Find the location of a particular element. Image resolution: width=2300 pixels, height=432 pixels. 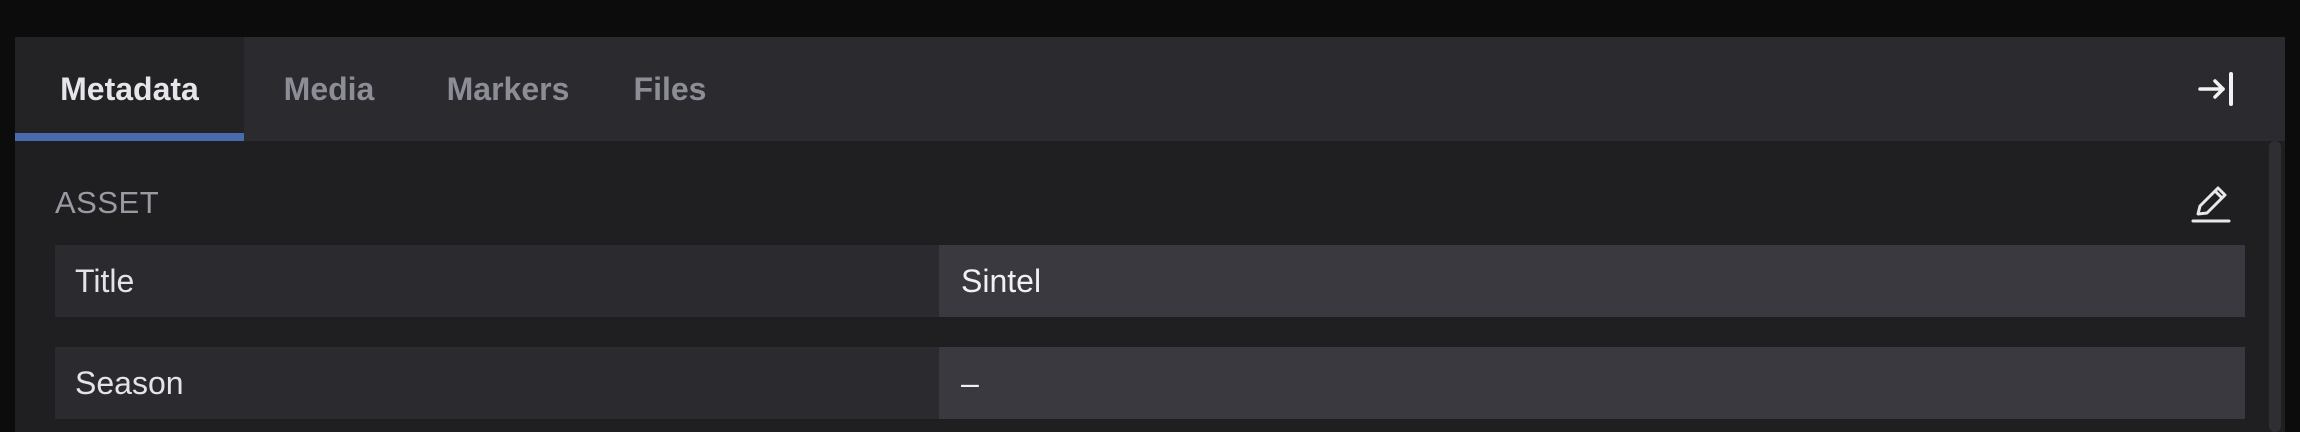

tab-files: Files is located at coordinates (670, 89).